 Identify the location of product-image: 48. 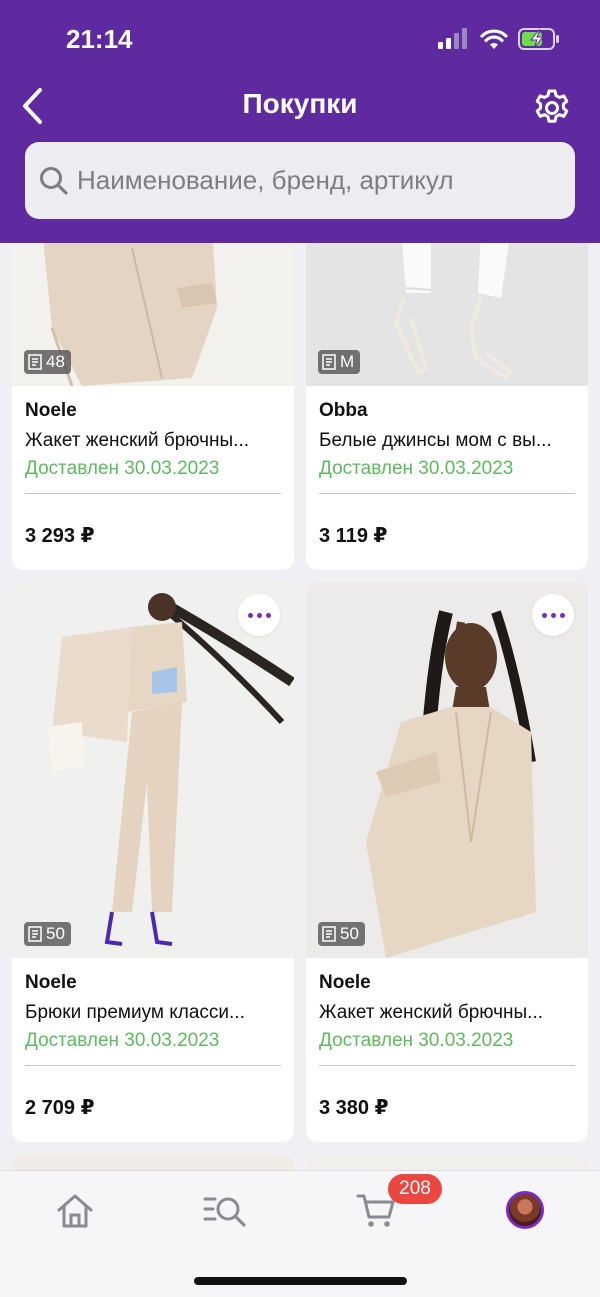
(153, 307).